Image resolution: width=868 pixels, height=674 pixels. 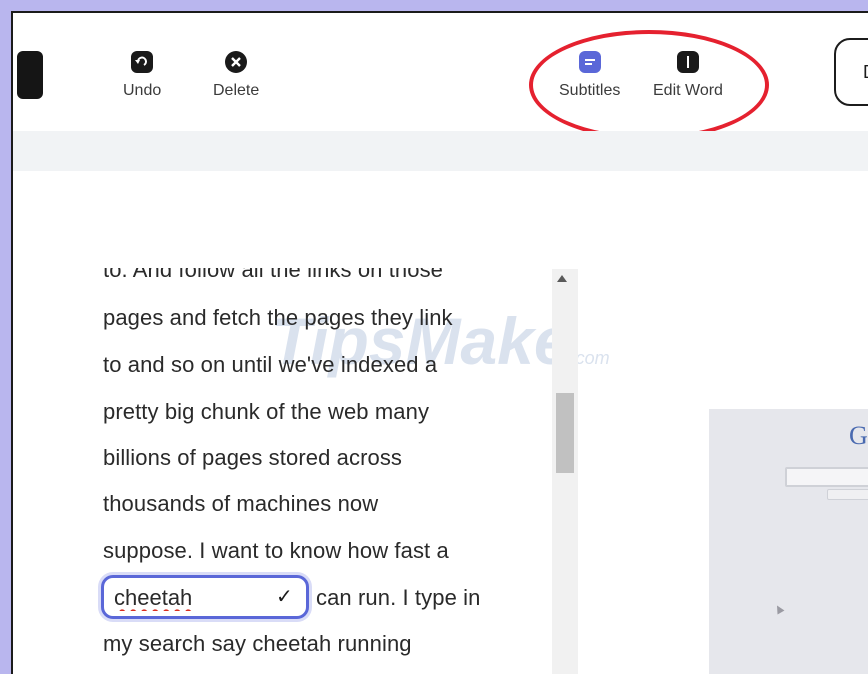 I want to click on video-preview: G, so click(x=788, y=541).